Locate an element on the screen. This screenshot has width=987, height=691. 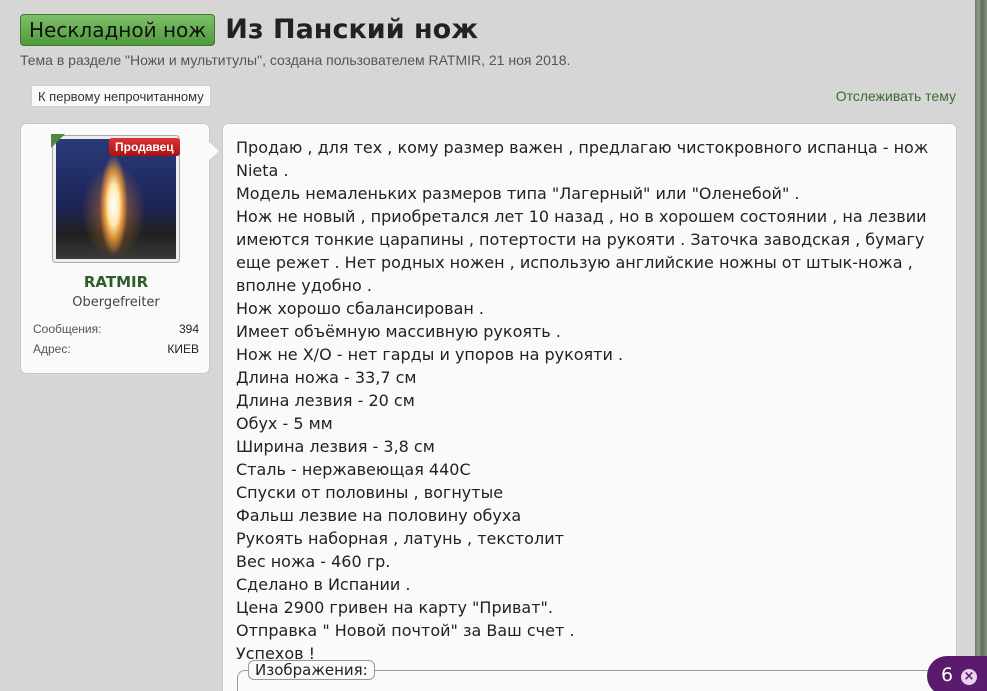
thread-prefix-tag: Нескладной нож is located at coordinates (118, 30).